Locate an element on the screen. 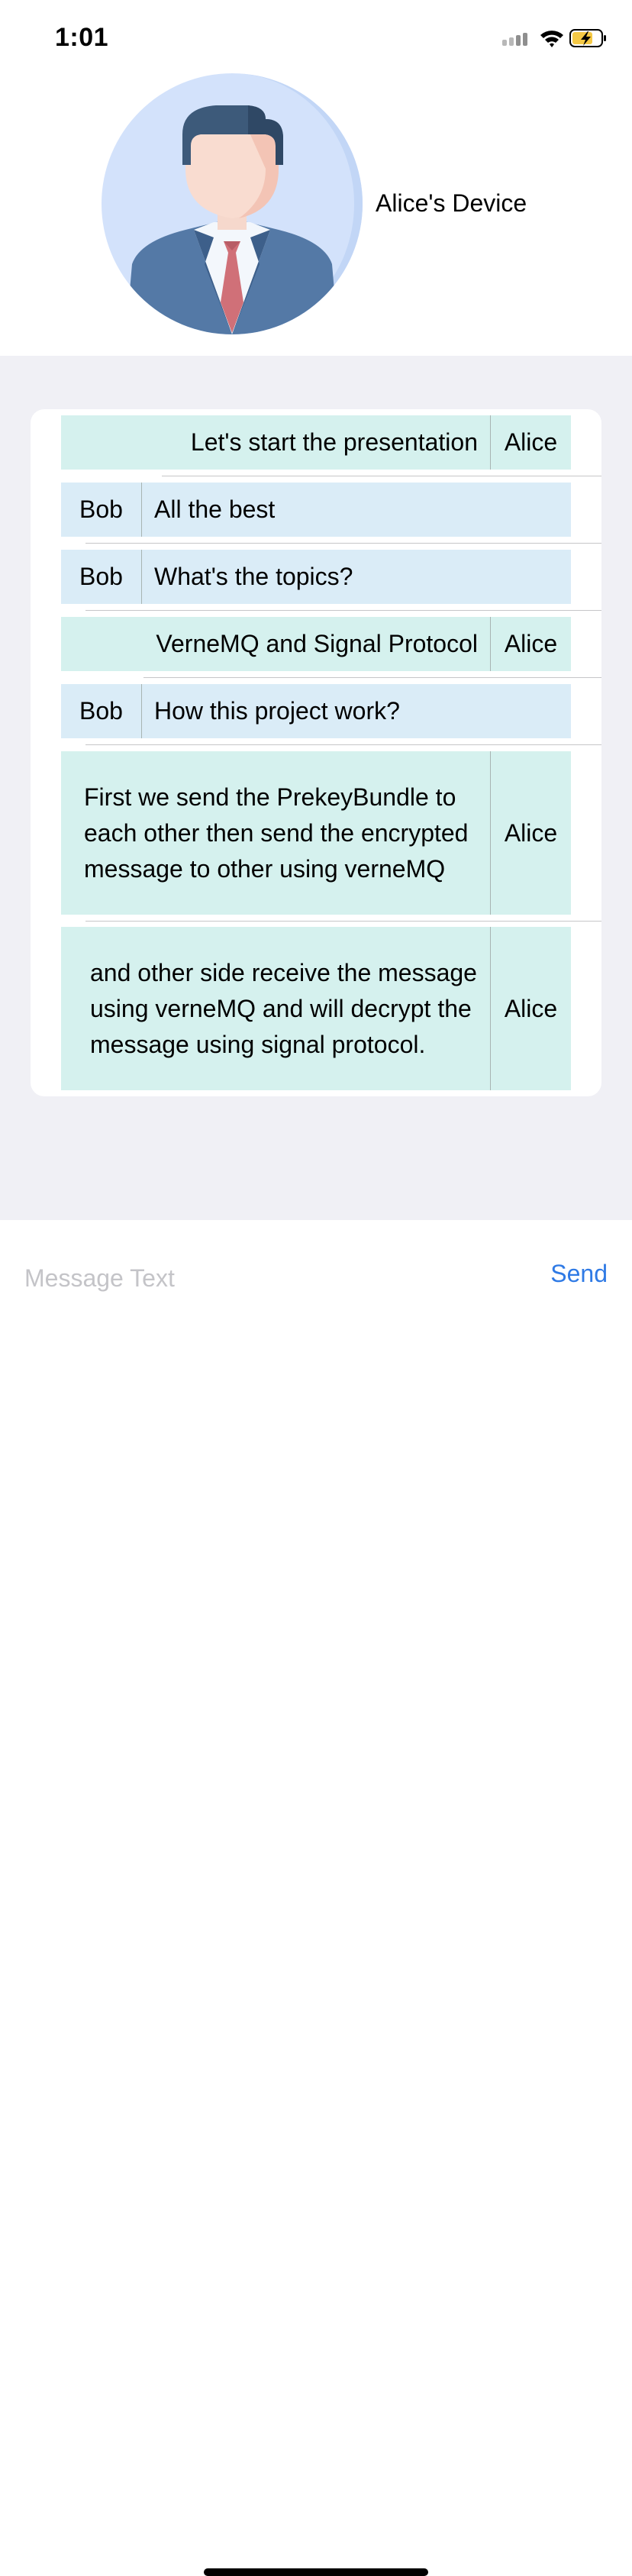  status-time: 1:01 is located at coordinates (82, 37).